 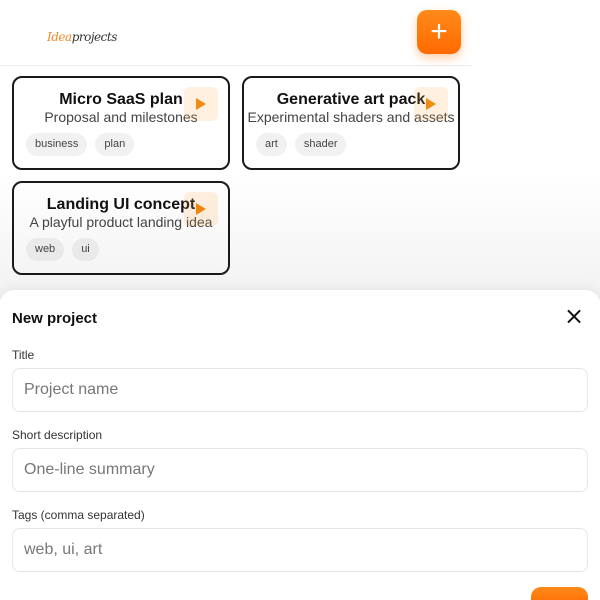 I want to click on app-logo: Ideaprojects, so click(x=82, y=37).